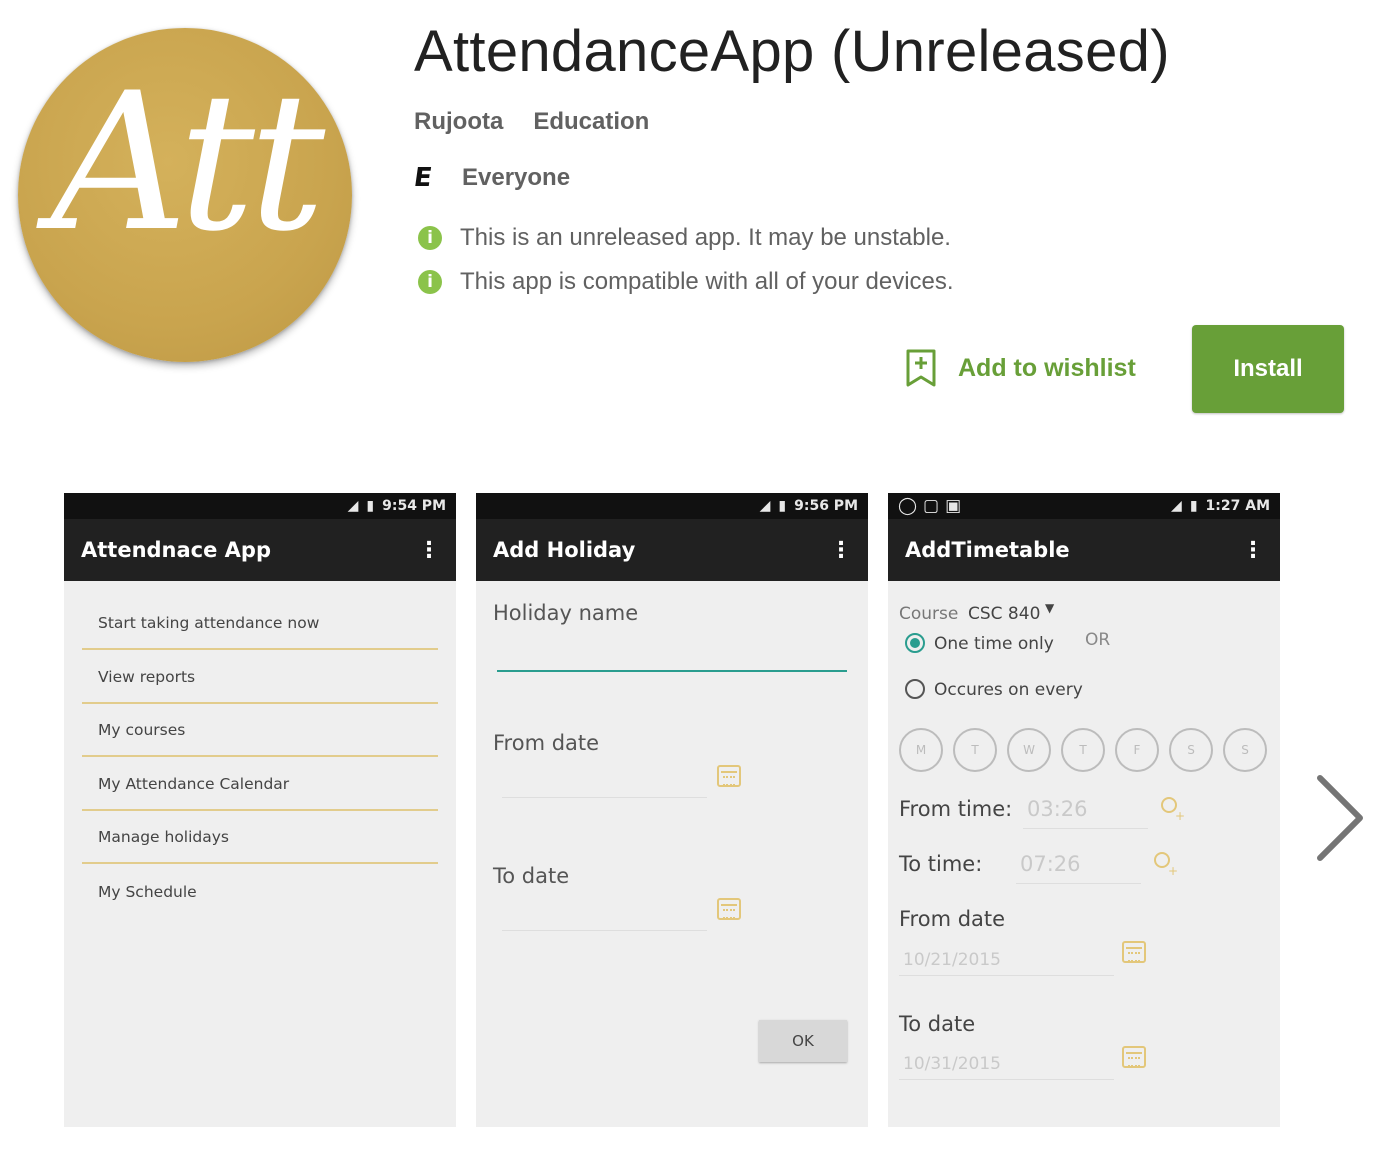 The width and height of the screenshot is (1373, 1149). Describe the element at coordinates (672, 550) in the screenshot. I see `app-bar: Add Holiday ⋮` at that location.